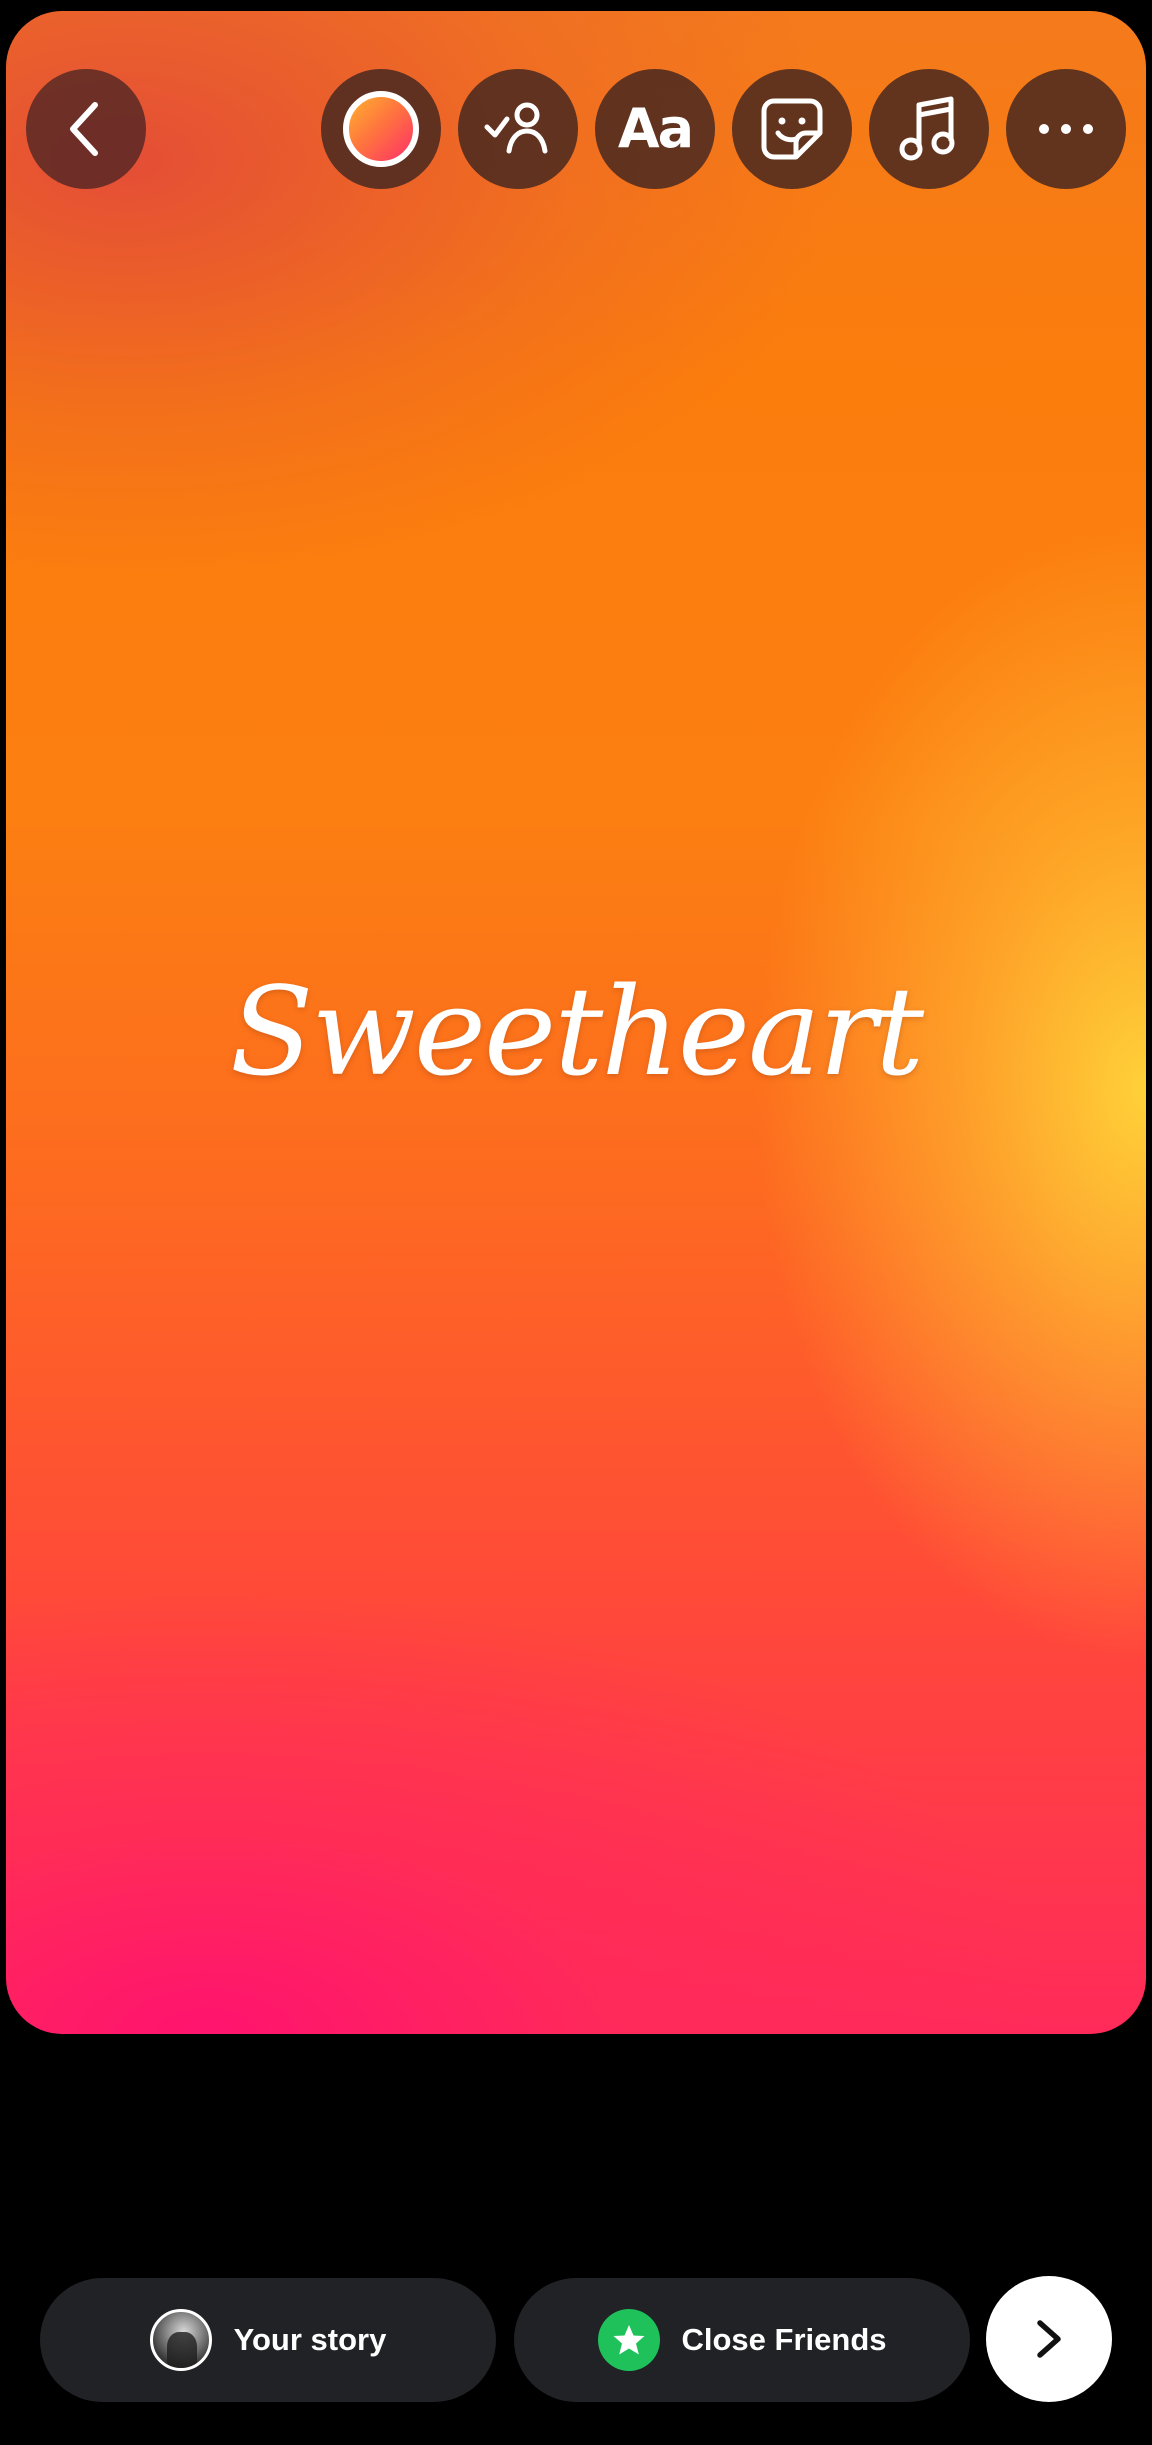  Describe the element at coordinates (310, 2339) in the screenshot. I see `your-story-label: Your story` at that location.